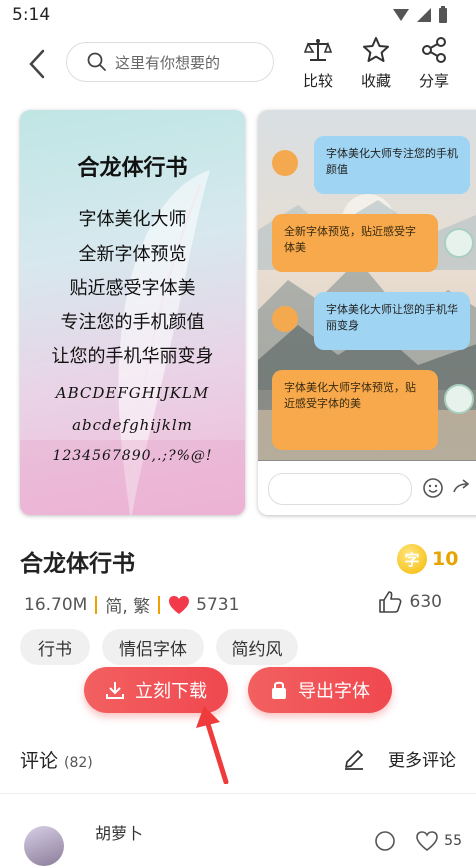  I want to click on preview-line: 专注您的手机颜值, so click(132, 322).